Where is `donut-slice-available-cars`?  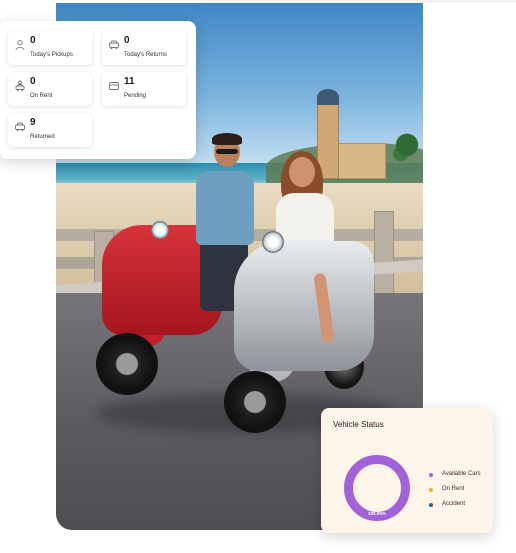 donut-slice-available-cars is located at coordinates (377, 488).